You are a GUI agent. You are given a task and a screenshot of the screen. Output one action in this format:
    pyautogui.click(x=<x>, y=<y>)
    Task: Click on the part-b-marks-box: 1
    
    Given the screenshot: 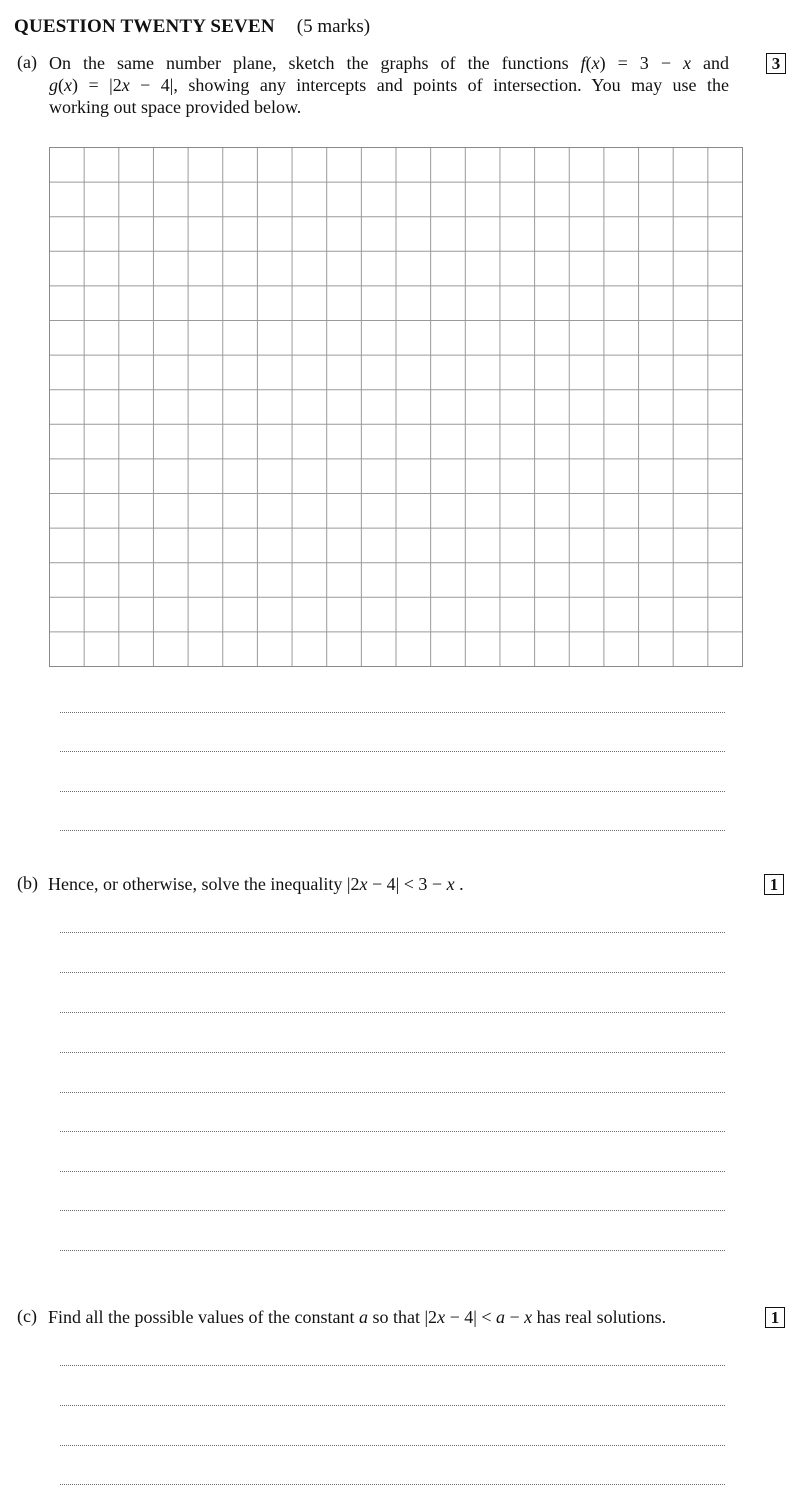 What is the action you would take?
    pyautogui.click(x=774, y=884)
    